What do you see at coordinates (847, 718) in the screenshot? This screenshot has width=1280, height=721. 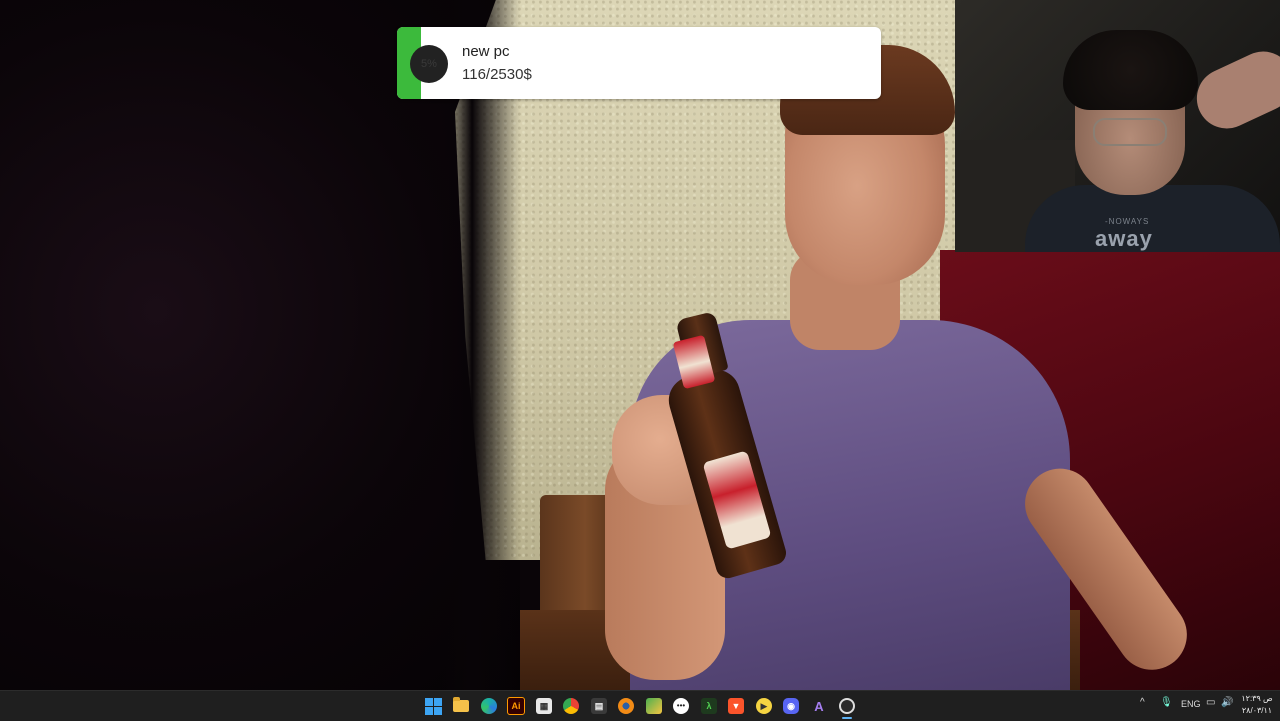 I see `active-app-indicator` at bounding box center [847, 718].